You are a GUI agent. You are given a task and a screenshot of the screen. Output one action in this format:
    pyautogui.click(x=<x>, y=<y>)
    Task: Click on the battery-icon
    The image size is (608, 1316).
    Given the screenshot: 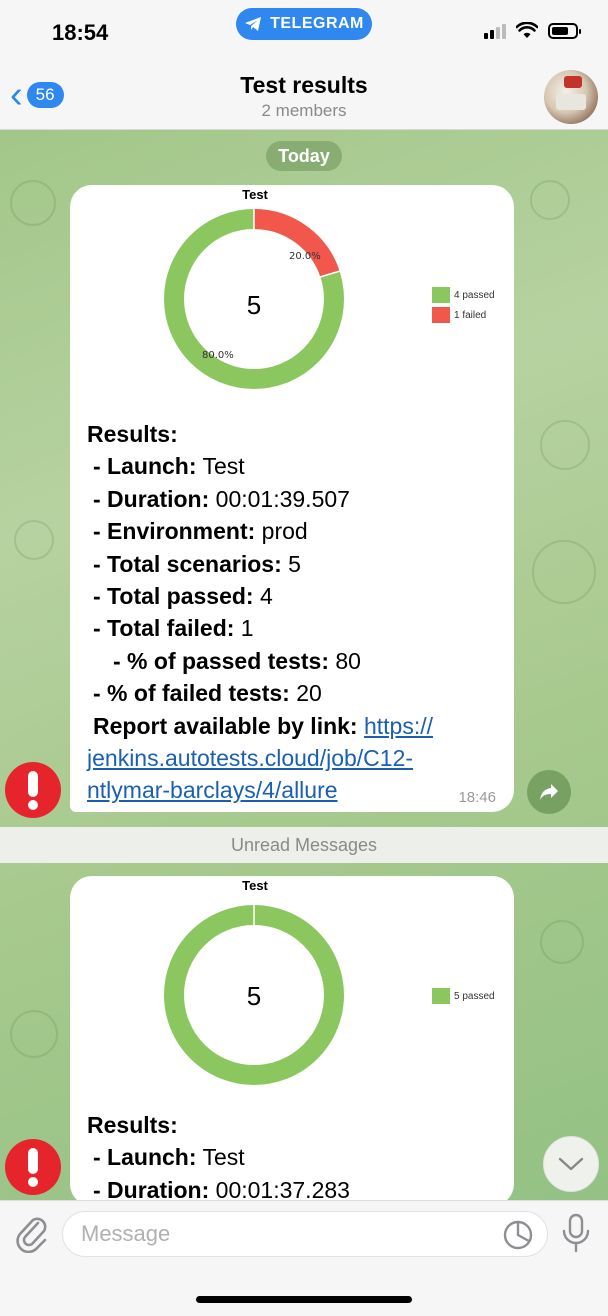 What is the action you would take?
    pyautogui.click(x=564, y=30)
    